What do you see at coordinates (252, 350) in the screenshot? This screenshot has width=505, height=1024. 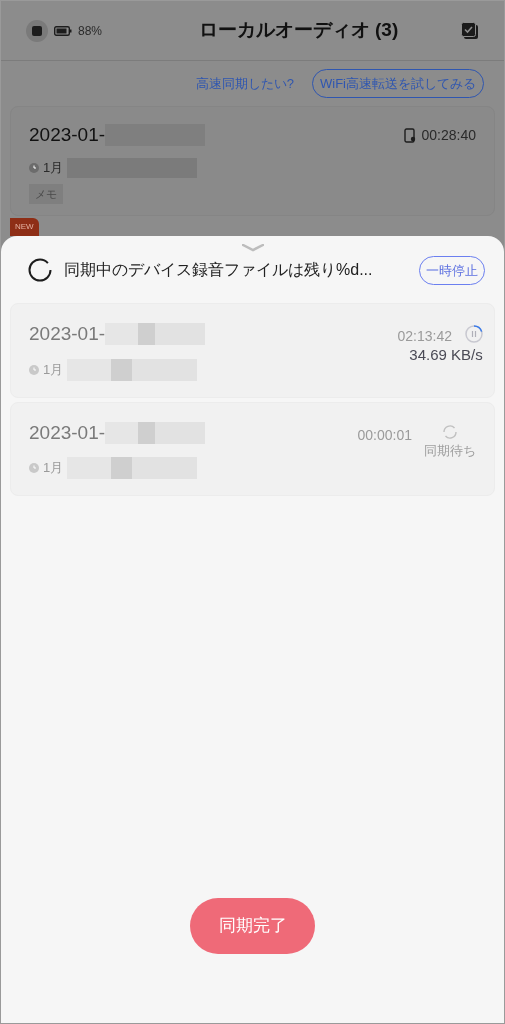 I see `recording-card: 2023-01- 1月 02:13:42 34.69 KB/s` at bounding box center [252, 350].